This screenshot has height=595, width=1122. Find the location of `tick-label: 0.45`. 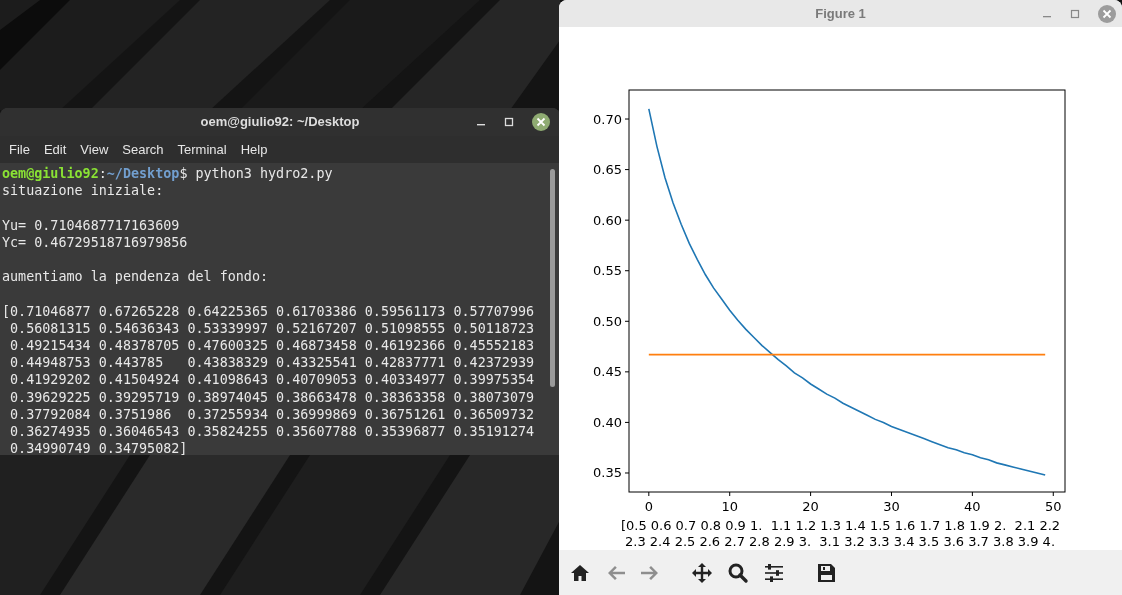

tick-label: 0.45 is located at coordinates (607, 372).